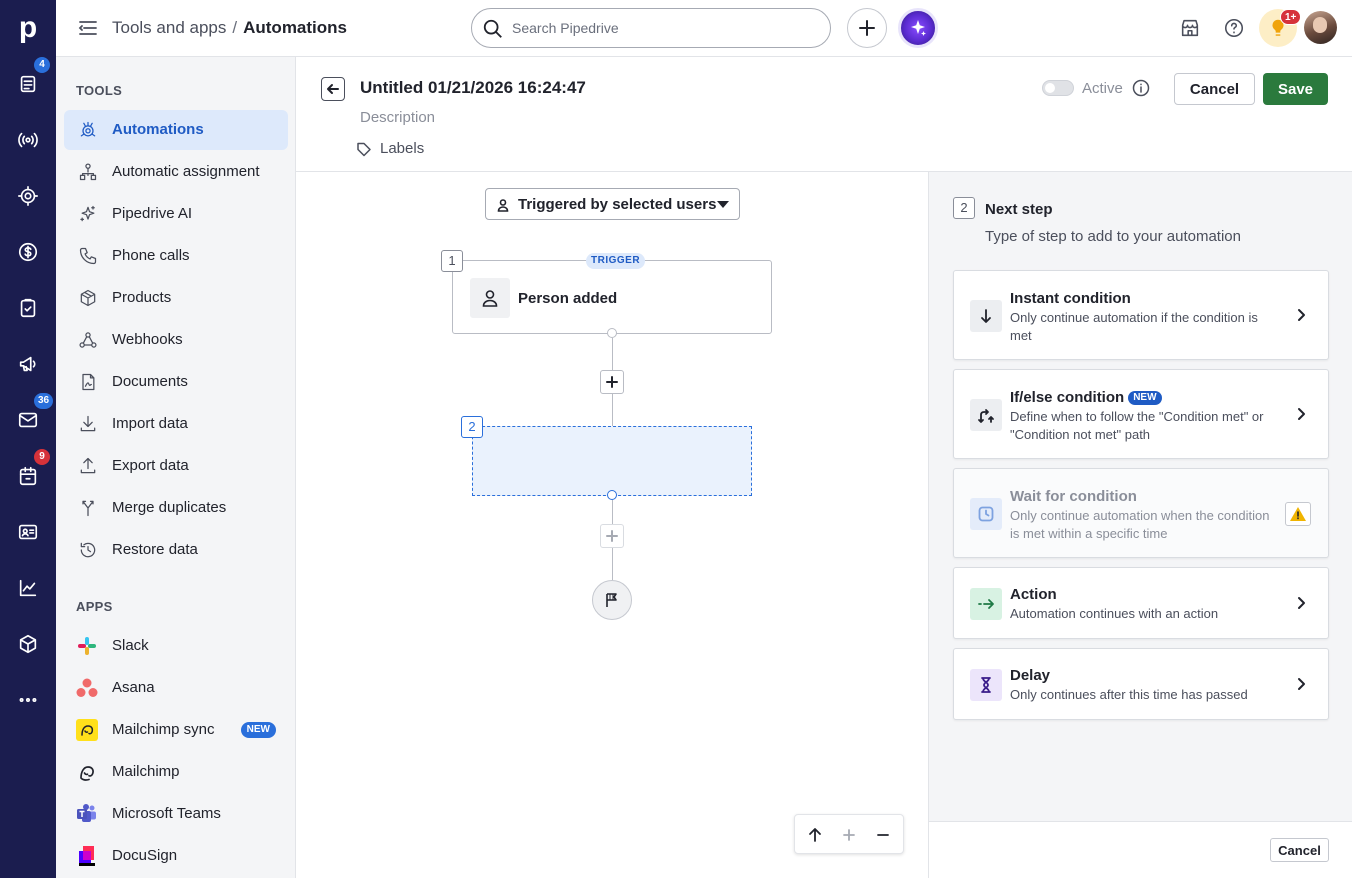 This screenshot has width=1352, height=878. I want to click on placeholder-step-node, so click(612, 461).